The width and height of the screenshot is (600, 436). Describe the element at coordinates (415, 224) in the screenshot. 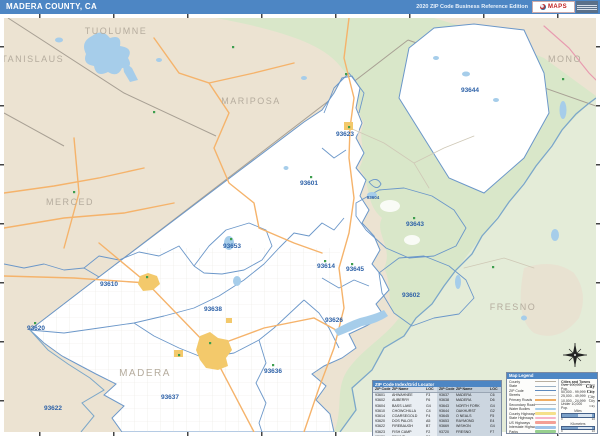

I see `zip-label: 93643` at that location.